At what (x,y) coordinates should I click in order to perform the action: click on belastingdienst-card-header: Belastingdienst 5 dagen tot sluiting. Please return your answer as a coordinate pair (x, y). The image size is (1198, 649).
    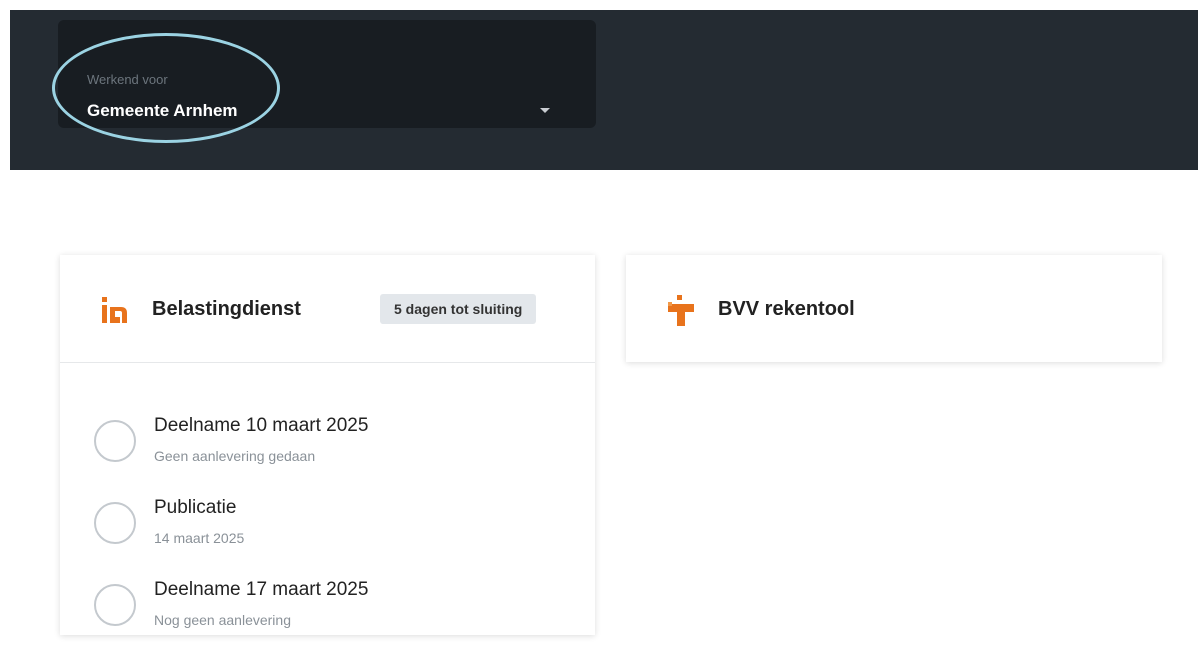
    Looking at the image, I should click on (327, 309).